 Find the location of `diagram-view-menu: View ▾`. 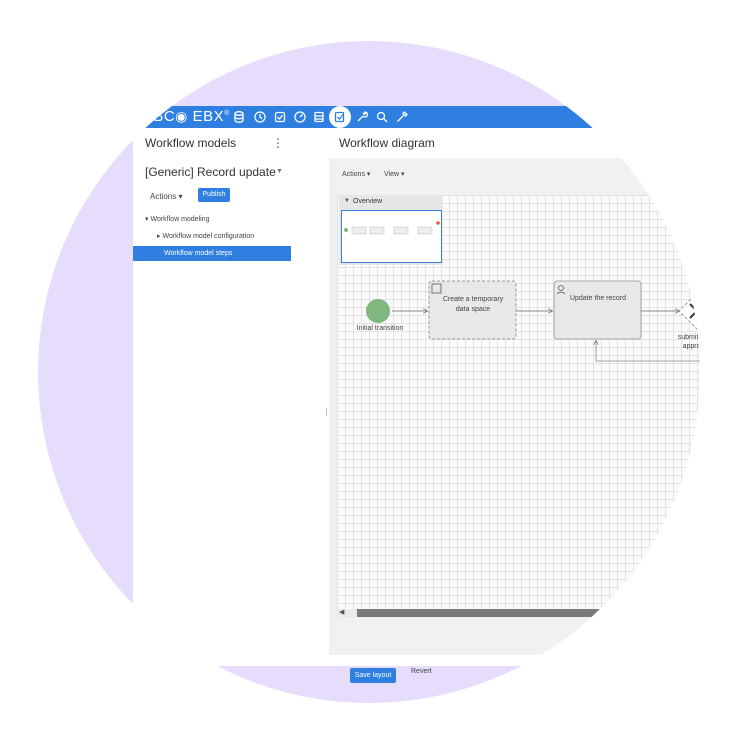

diagram-view-menu: View ▾ is located at coordinates (394, 174).